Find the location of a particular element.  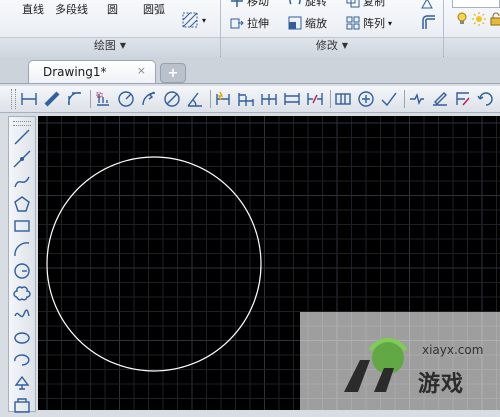

draw-toolbar is located at coordinates (22, 265).